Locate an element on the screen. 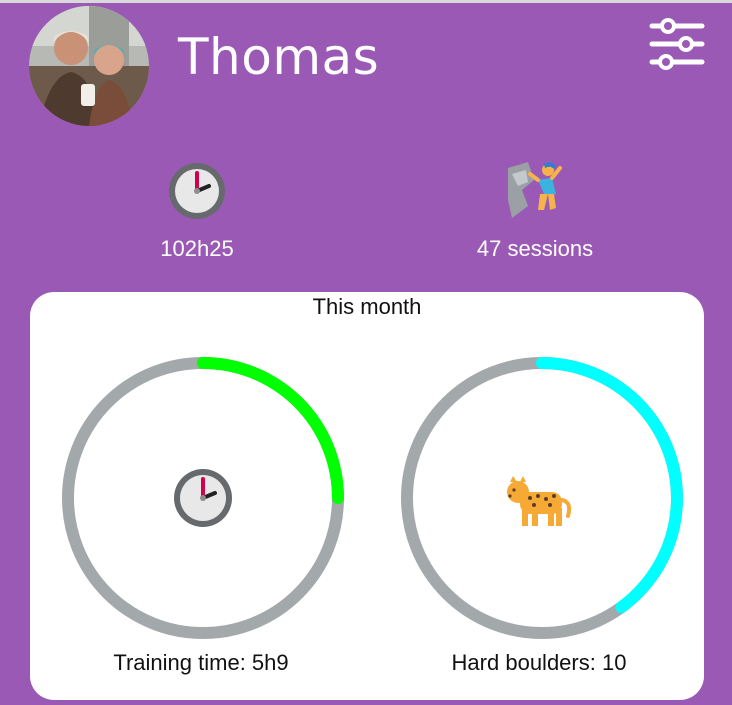 The image size is (732, 705). card-title: This month is located at coordinates (367, 306).